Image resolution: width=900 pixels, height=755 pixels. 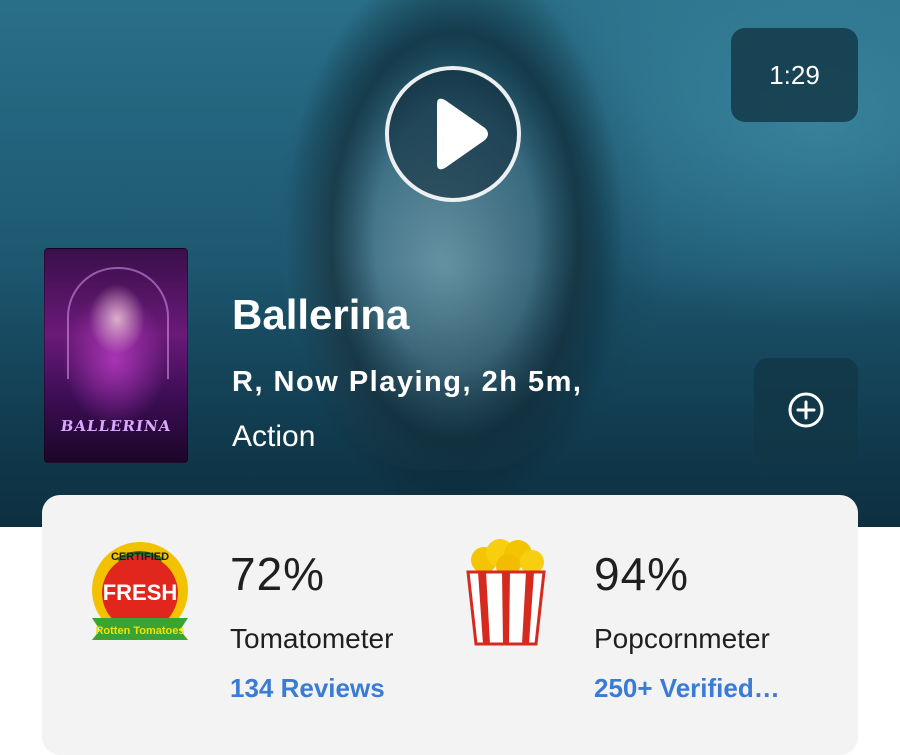 I want to click on popcornmeter-label: Popcornmeter, so click(x=682, y=638).